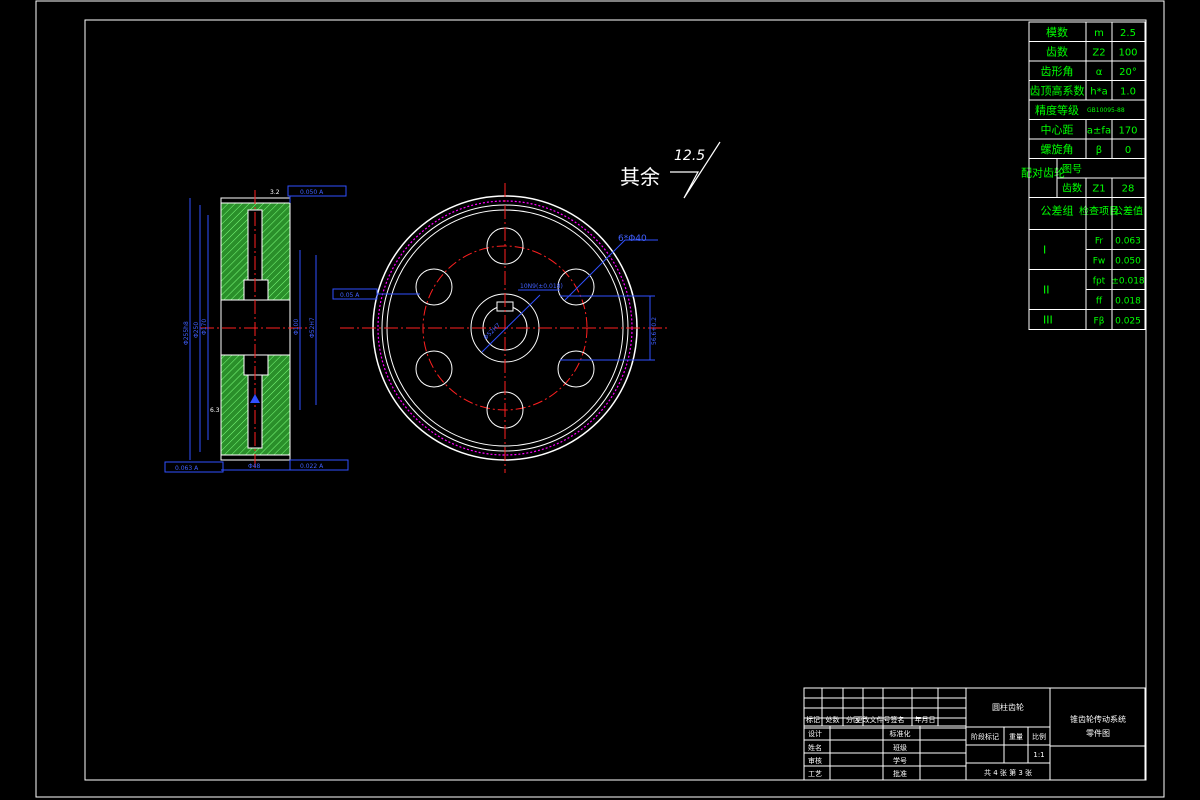 The width and height of the screenshot is (1200, 800). What do you see at coordinates (1072, 188) in the screenshot?
I see `mating-teeth-label: 齿数` at bounding box center [1072, 188].